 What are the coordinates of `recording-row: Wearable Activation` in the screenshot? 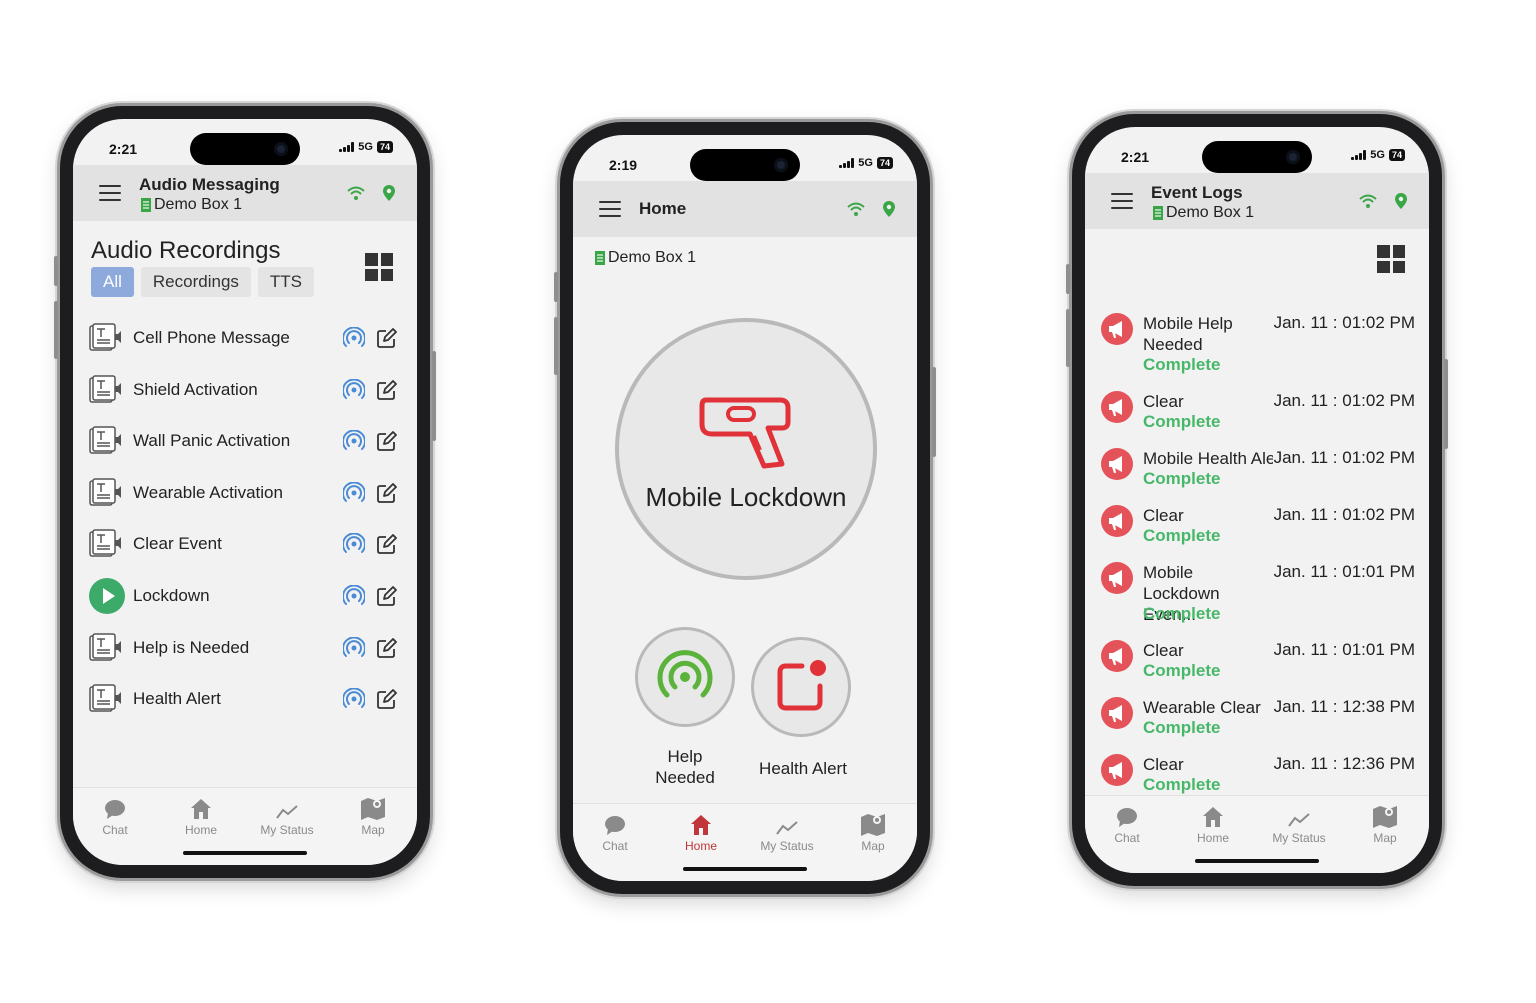 It's located at (243, 493).